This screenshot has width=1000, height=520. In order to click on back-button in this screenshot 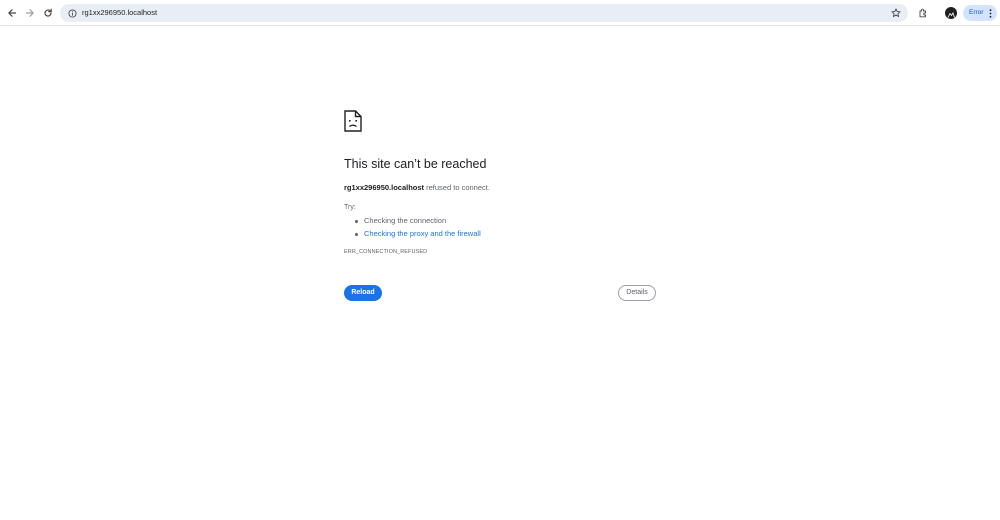, I will do `click(12, 13)`.